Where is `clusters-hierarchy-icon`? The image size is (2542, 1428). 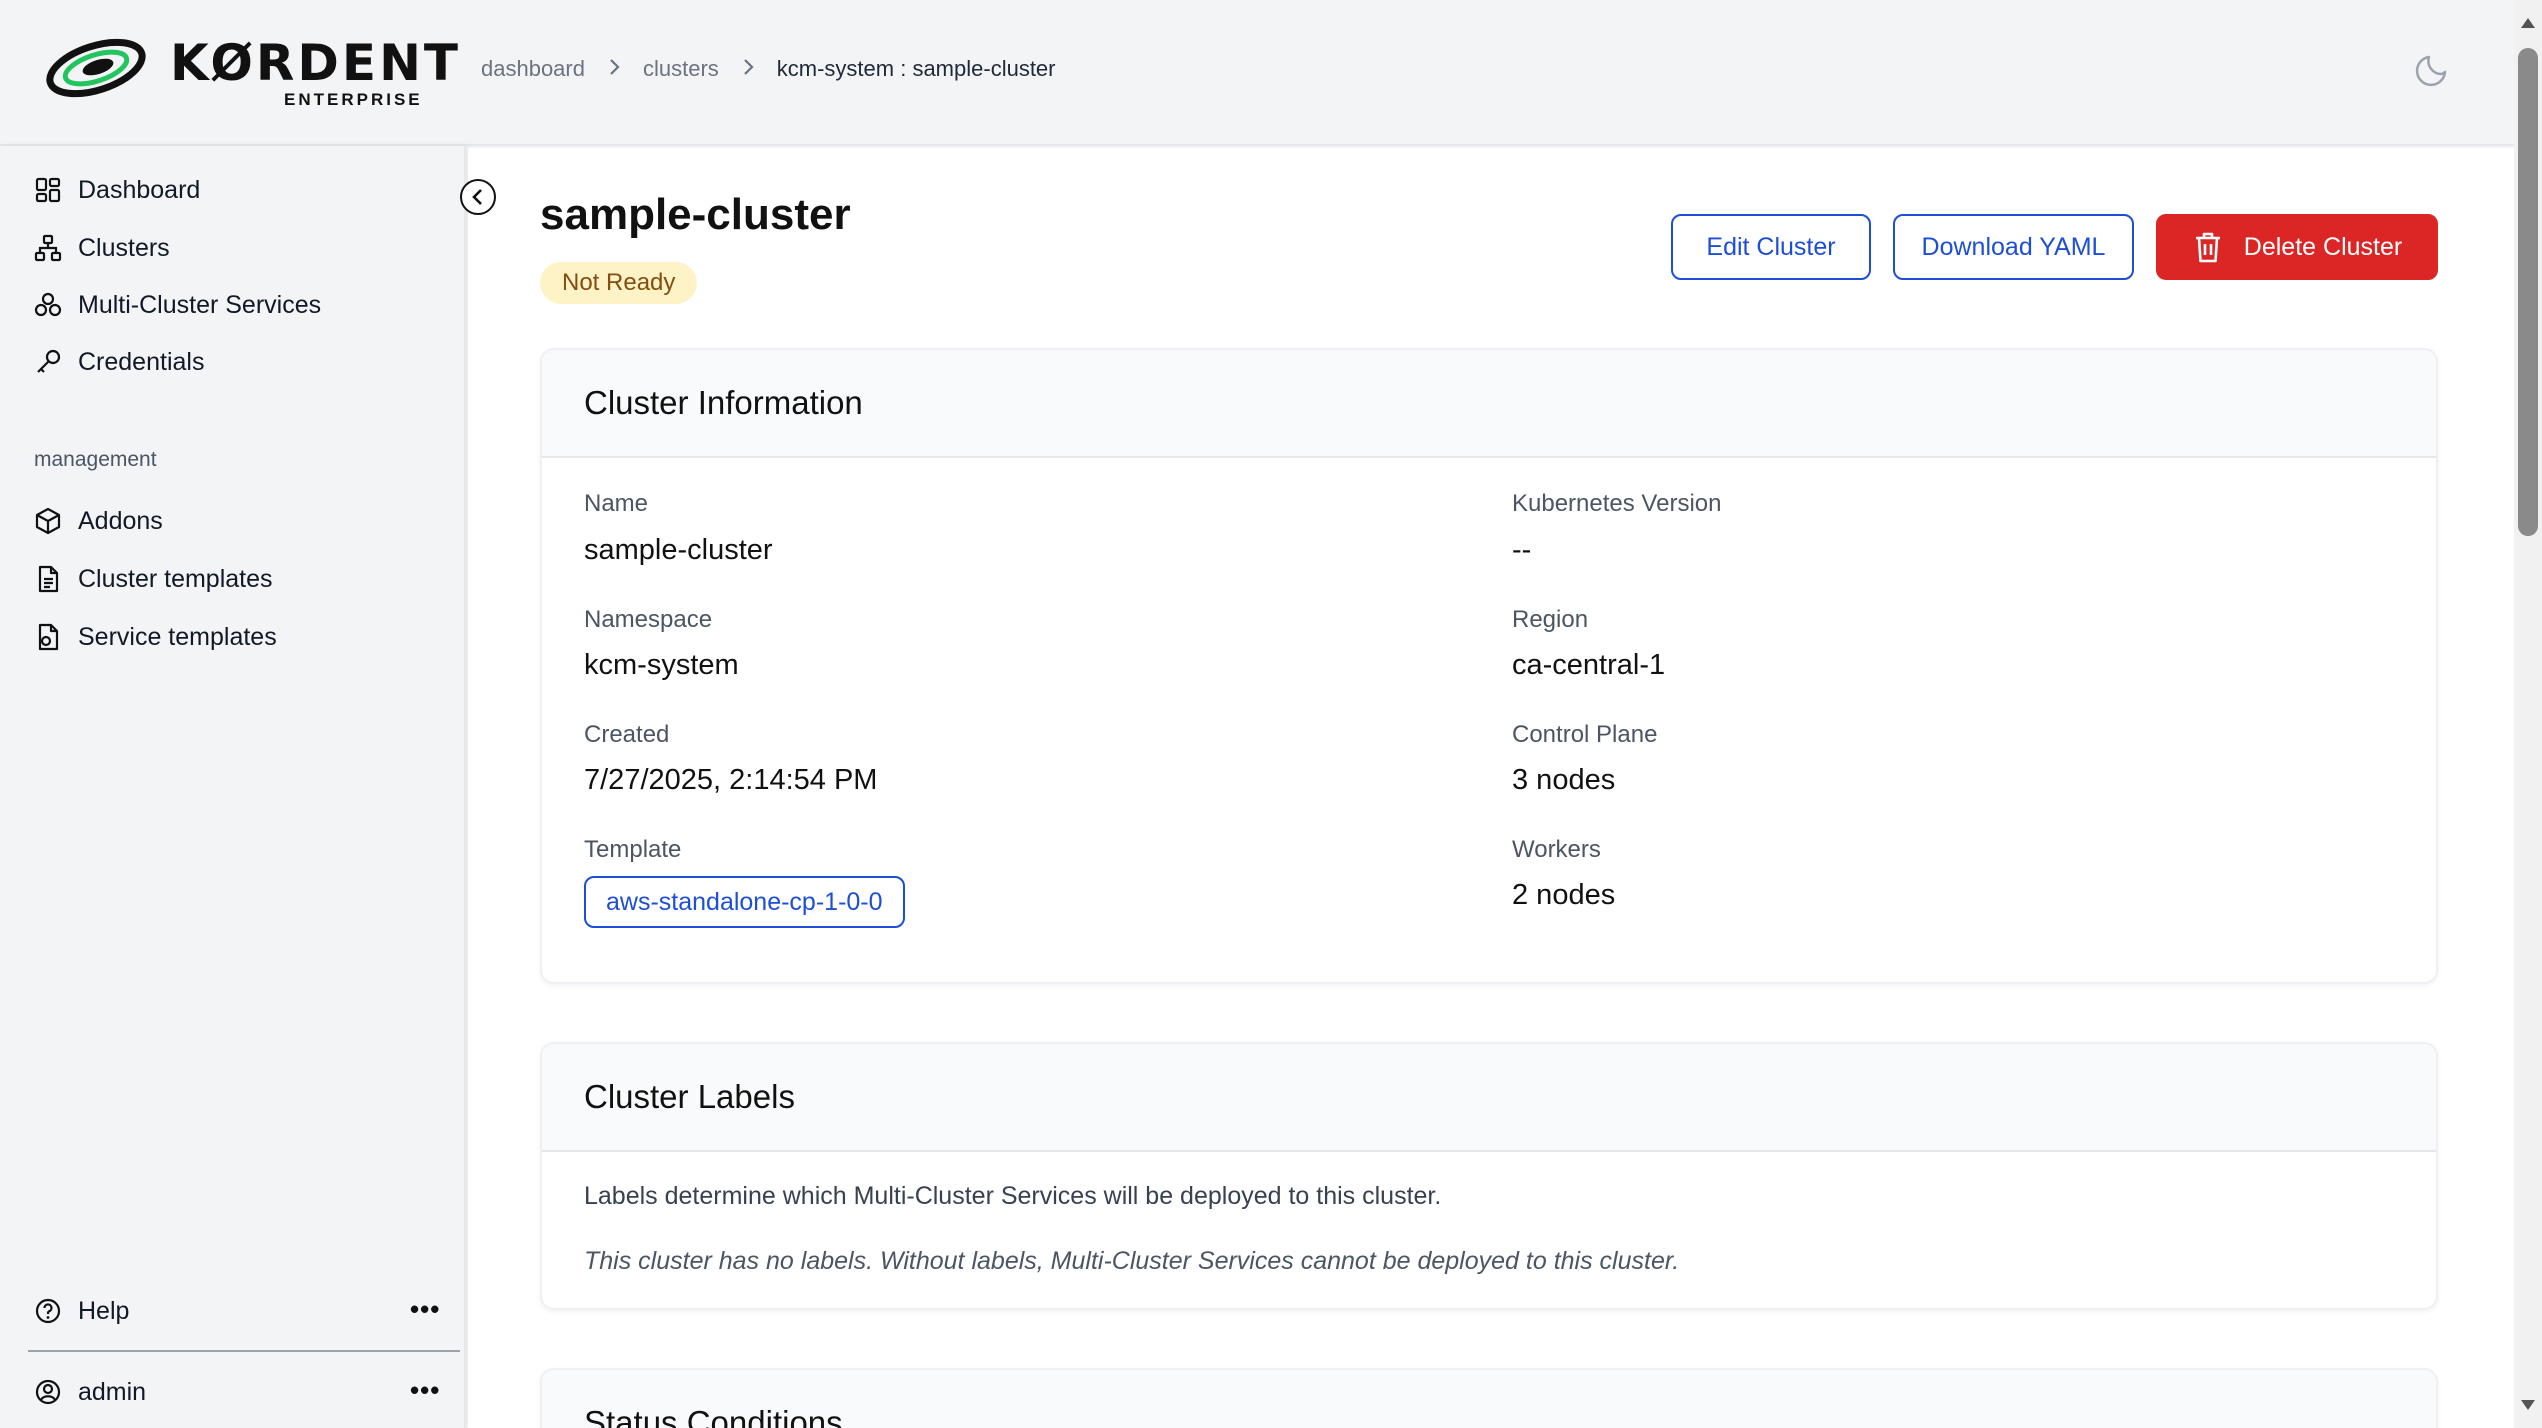
clusters-hierarchy-icon is located at coordinates (48, 248).